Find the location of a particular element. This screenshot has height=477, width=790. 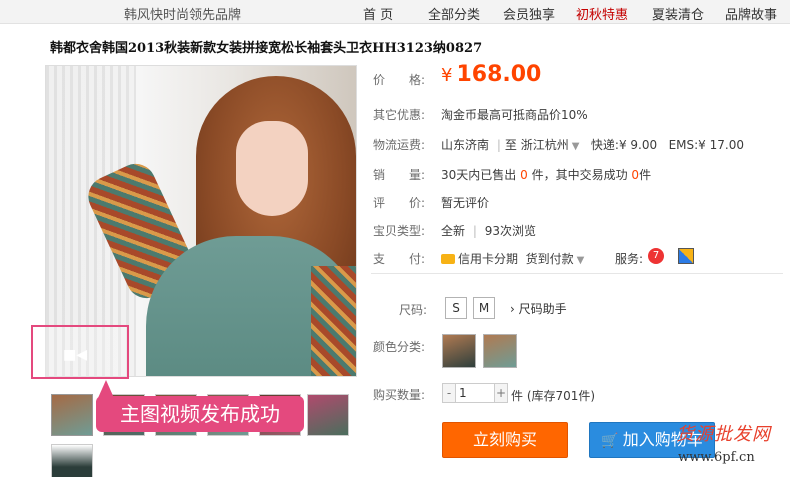

watermark-title: 货源批发网 is located at coordinates (723, 434).